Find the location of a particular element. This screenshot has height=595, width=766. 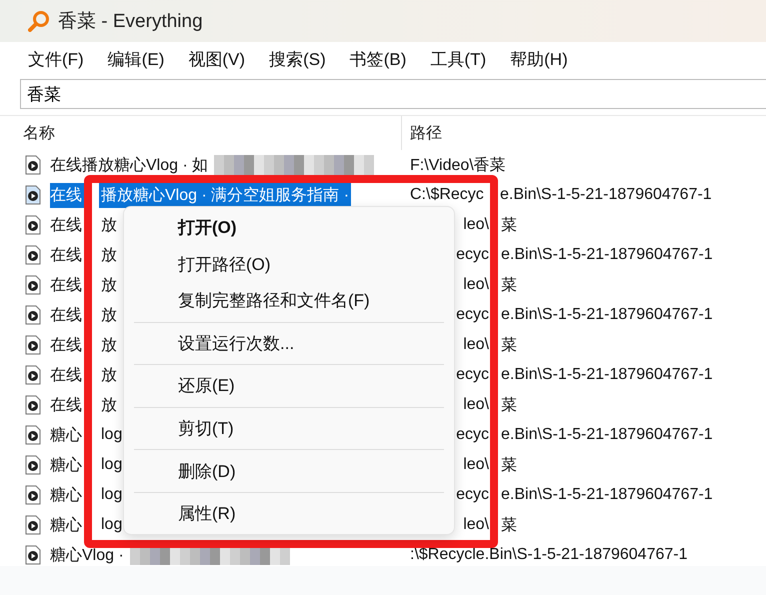

file-path: F:\Video\香菜 is located at coordinates (458, 166).